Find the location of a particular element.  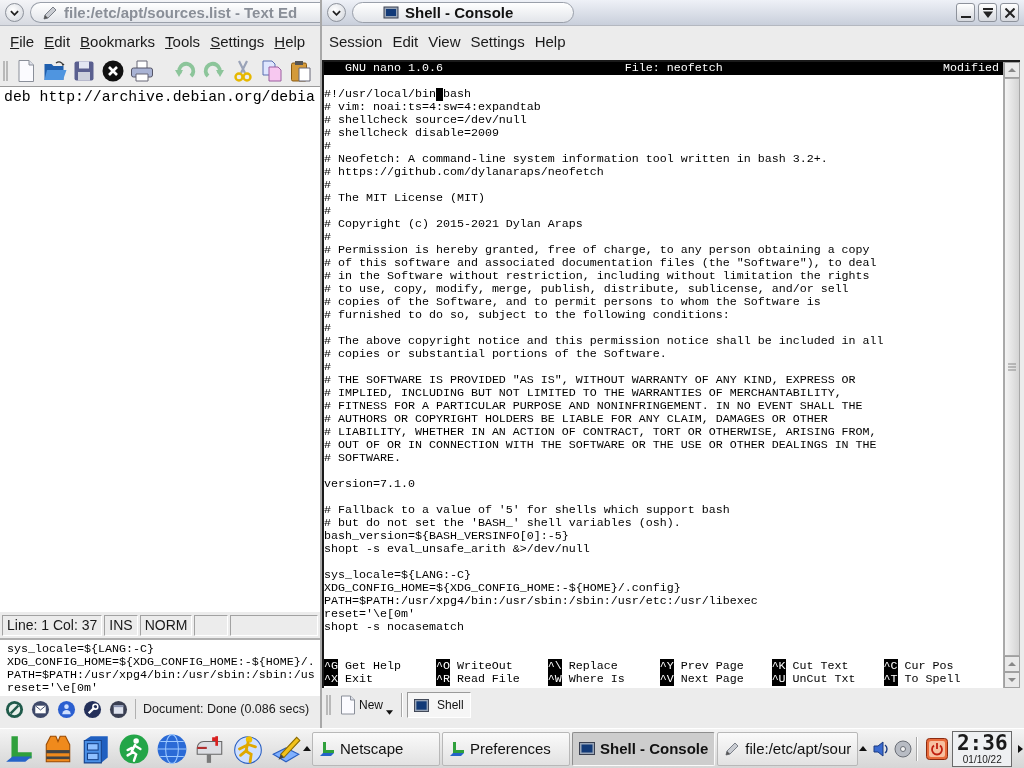

copy-icon is located at coordinates (272, 71).